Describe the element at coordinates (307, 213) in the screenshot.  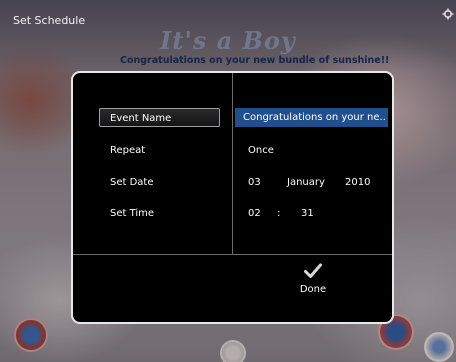
I see `time-minute-value: 31` at that location.